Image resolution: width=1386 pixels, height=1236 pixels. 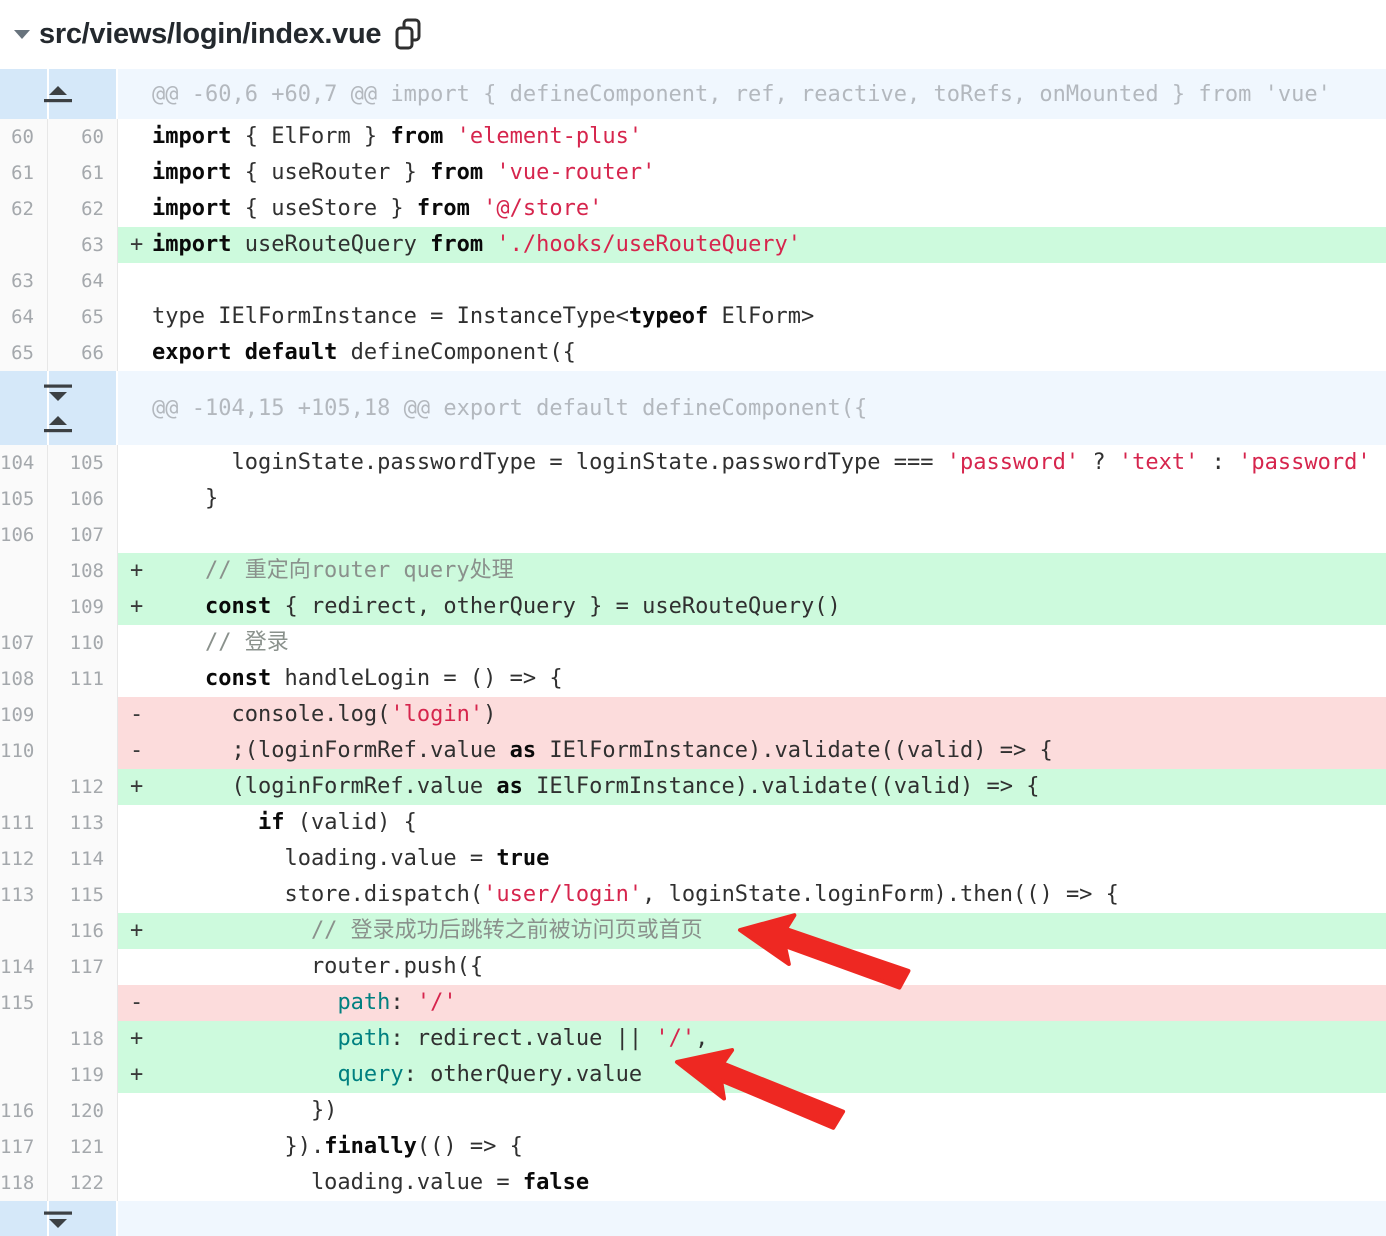 What do you see at coordinates (24, 281) in the screenshot?
I see `old-line-number: 63` at bounding box center [24, 281].